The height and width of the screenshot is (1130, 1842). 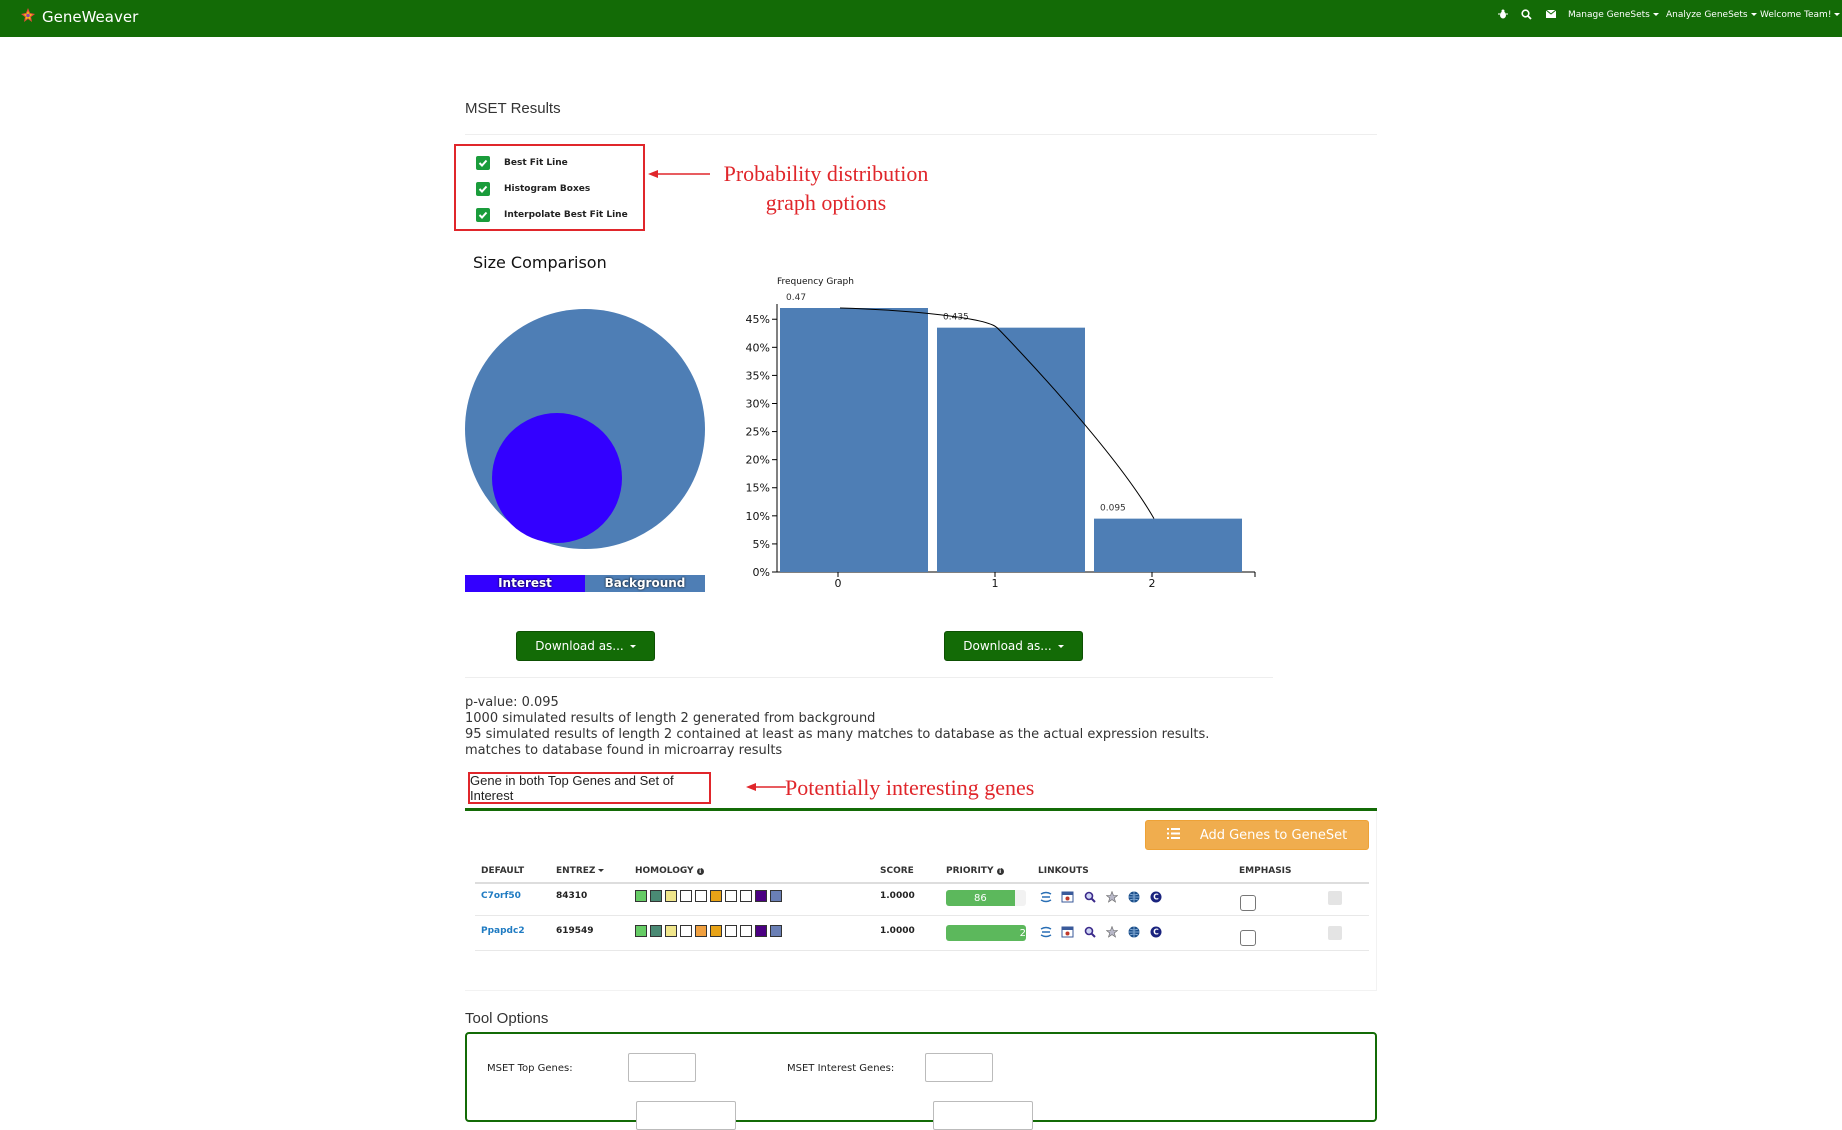 What do you see at coordinates (959, 1067) in the screenshot?
I see `interest-genes-input` at bounding box center [959, 1067].